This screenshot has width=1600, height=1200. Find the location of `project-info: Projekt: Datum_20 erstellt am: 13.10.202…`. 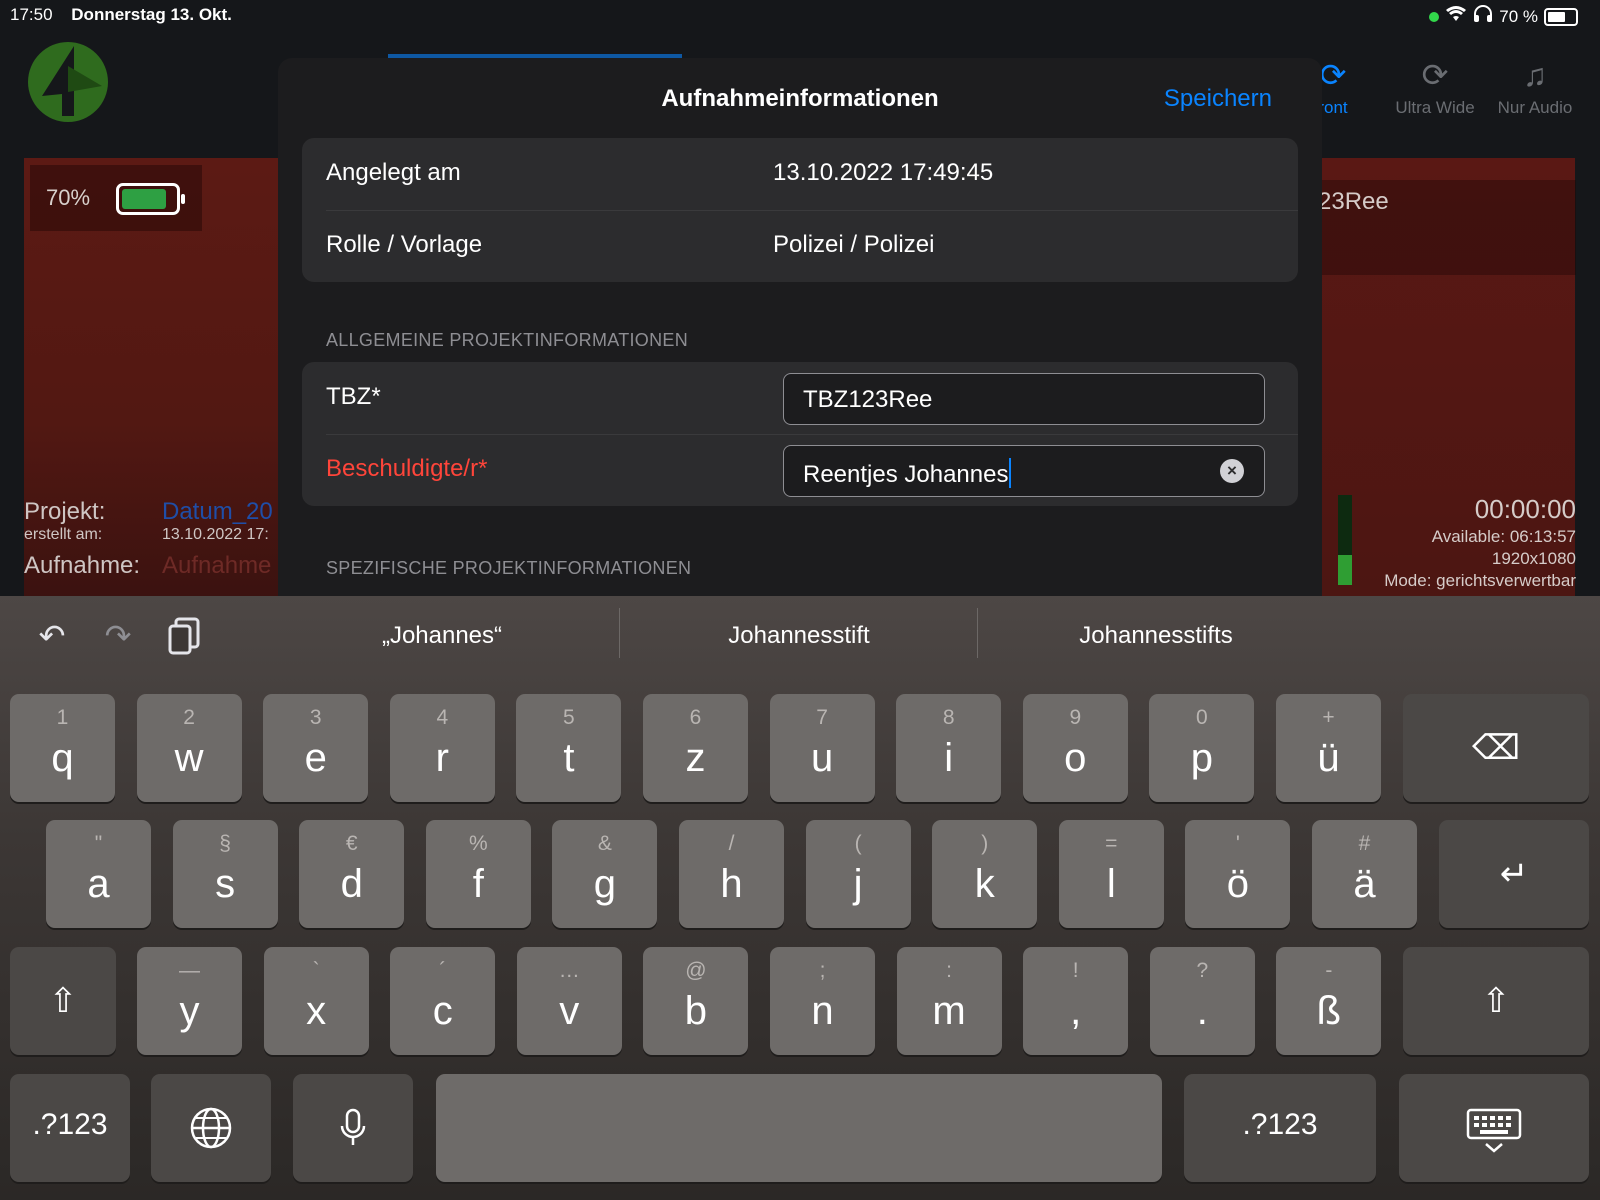

project-info: Projekt: Datum_20 erstellt am: 13.10.202… is located at coordinates (148, 538).